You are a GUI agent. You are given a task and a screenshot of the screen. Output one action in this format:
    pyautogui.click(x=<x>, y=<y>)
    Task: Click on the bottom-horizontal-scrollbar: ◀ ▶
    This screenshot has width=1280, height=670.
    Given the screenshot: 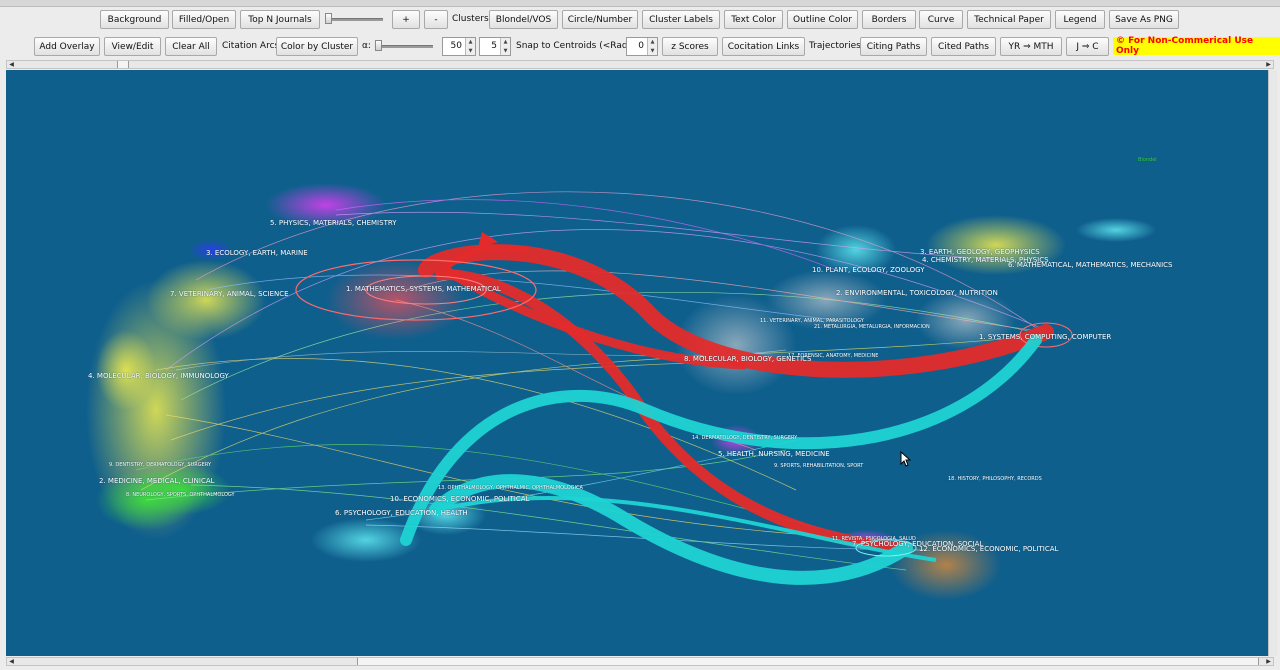 What is the action you would take?
    pyautogui.click(x=640, y=661)
    